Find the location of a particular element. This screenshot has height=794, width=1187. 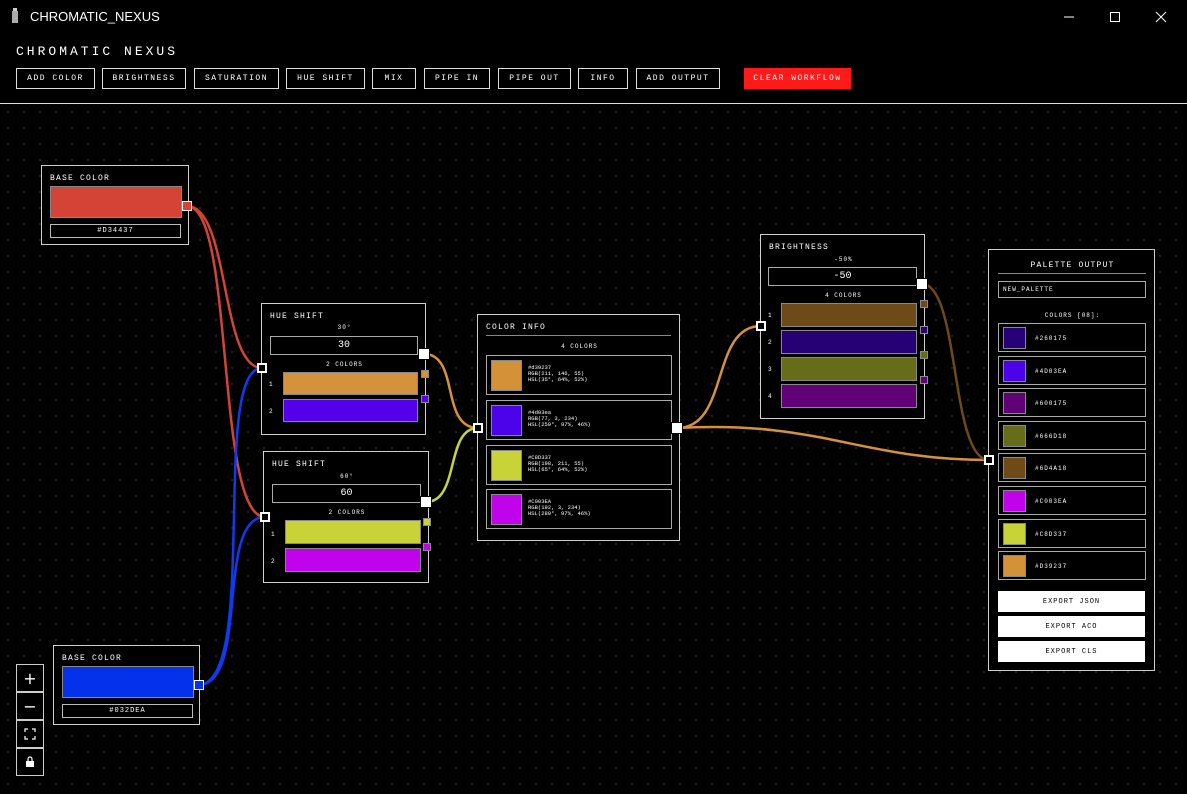

palette-row: #6D4A18 is located at coordinates (1072, 468).